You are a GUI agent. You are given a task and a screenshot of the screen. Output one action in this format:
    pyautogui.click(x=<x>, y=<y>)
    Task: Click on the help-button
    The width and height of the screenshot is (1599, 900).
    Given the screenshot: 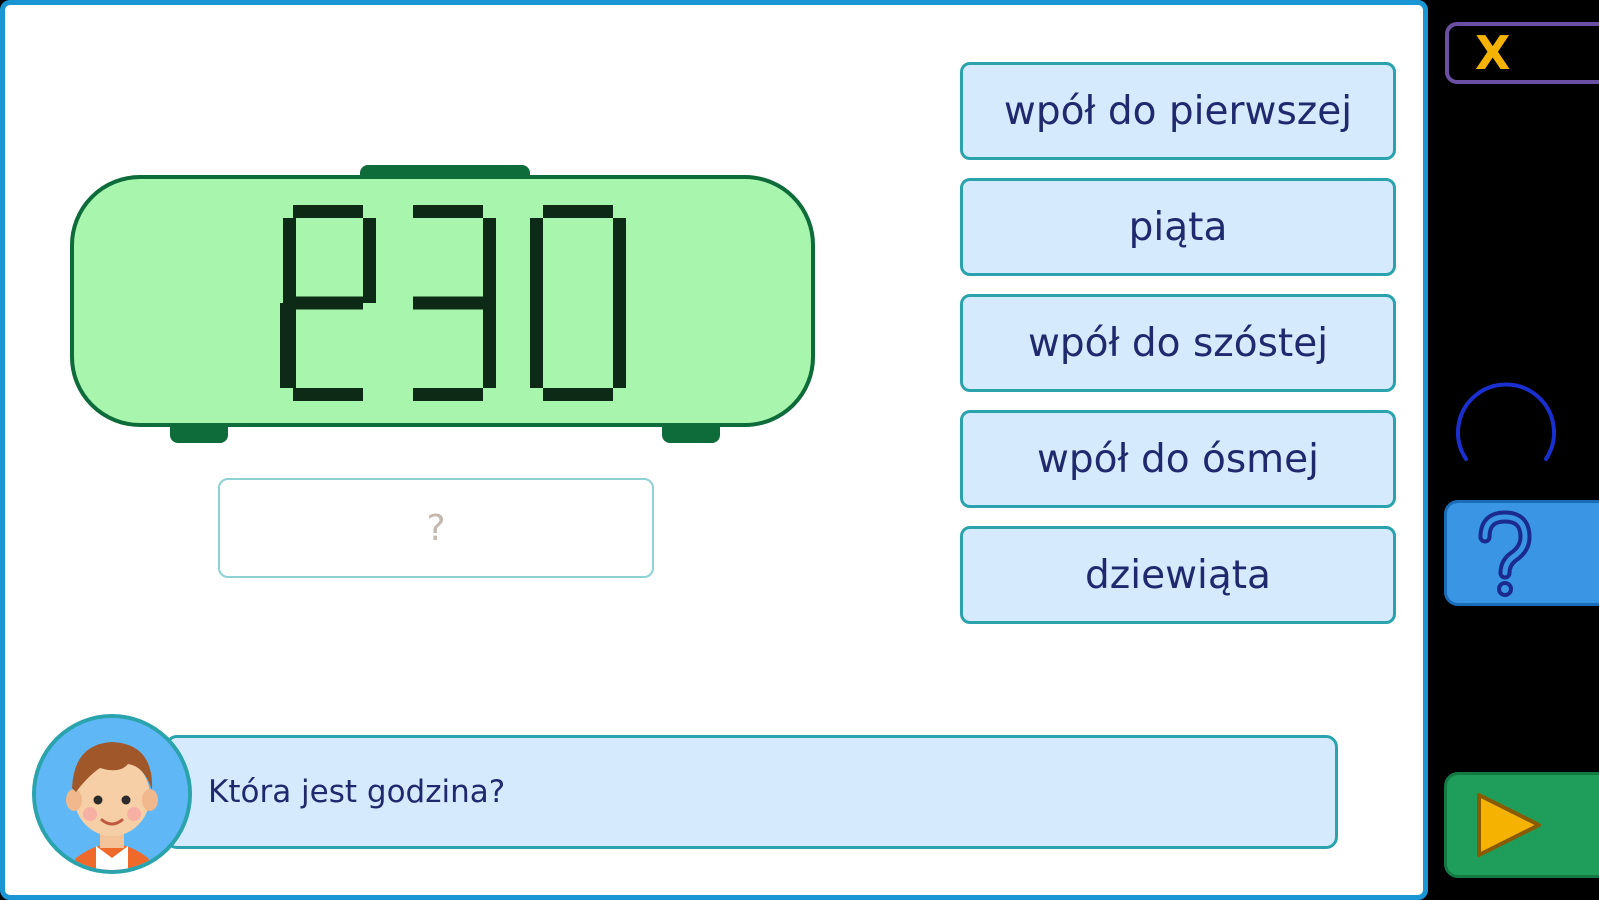 What is the action you would take?
    pyautogui.click(x=1521, y=553)
    